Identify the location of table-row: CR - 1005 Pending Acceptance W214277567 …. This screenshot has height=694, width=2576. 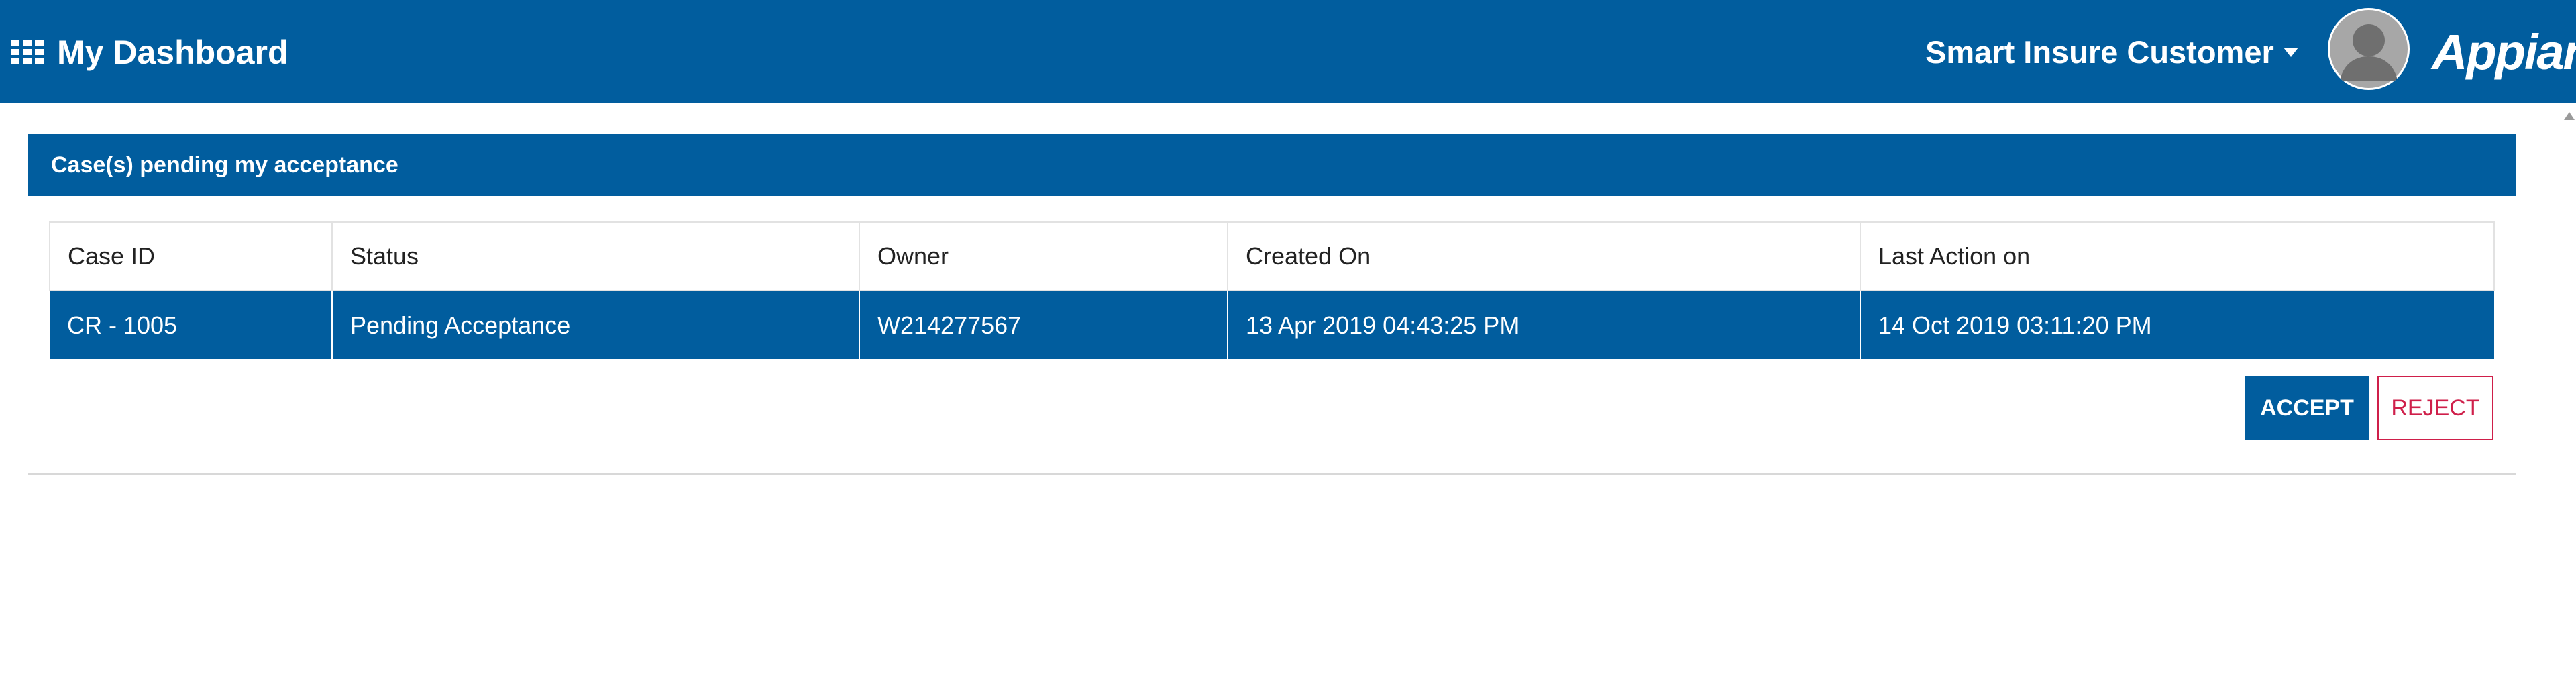
(1272, 325).